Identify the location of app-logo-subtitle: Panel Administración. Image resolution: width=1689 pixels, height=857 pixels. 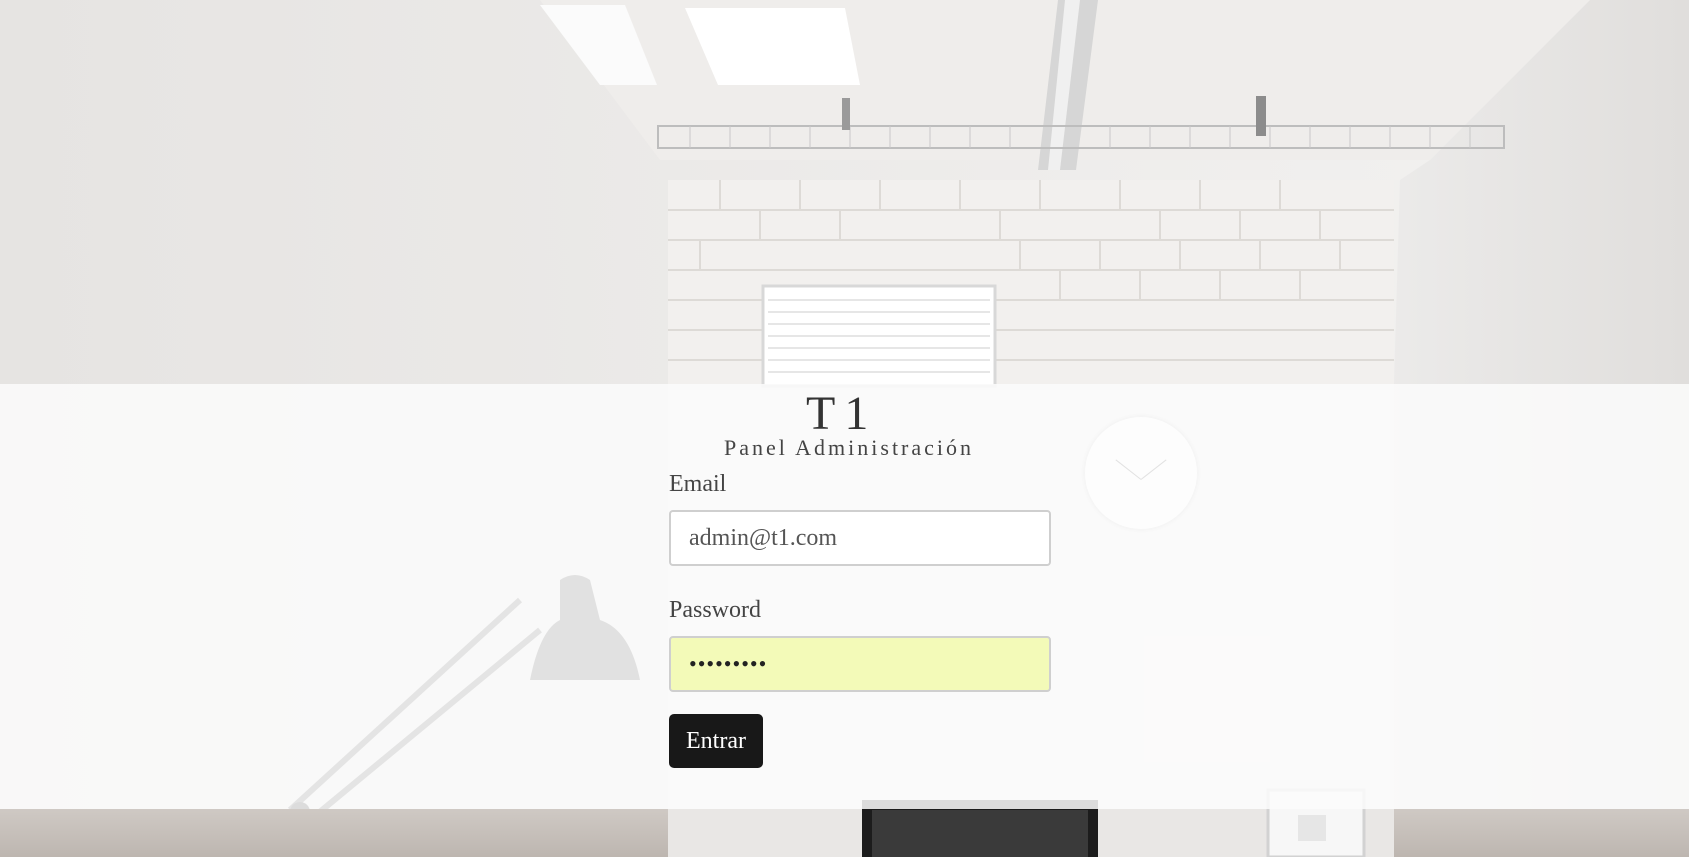
(849, 447).